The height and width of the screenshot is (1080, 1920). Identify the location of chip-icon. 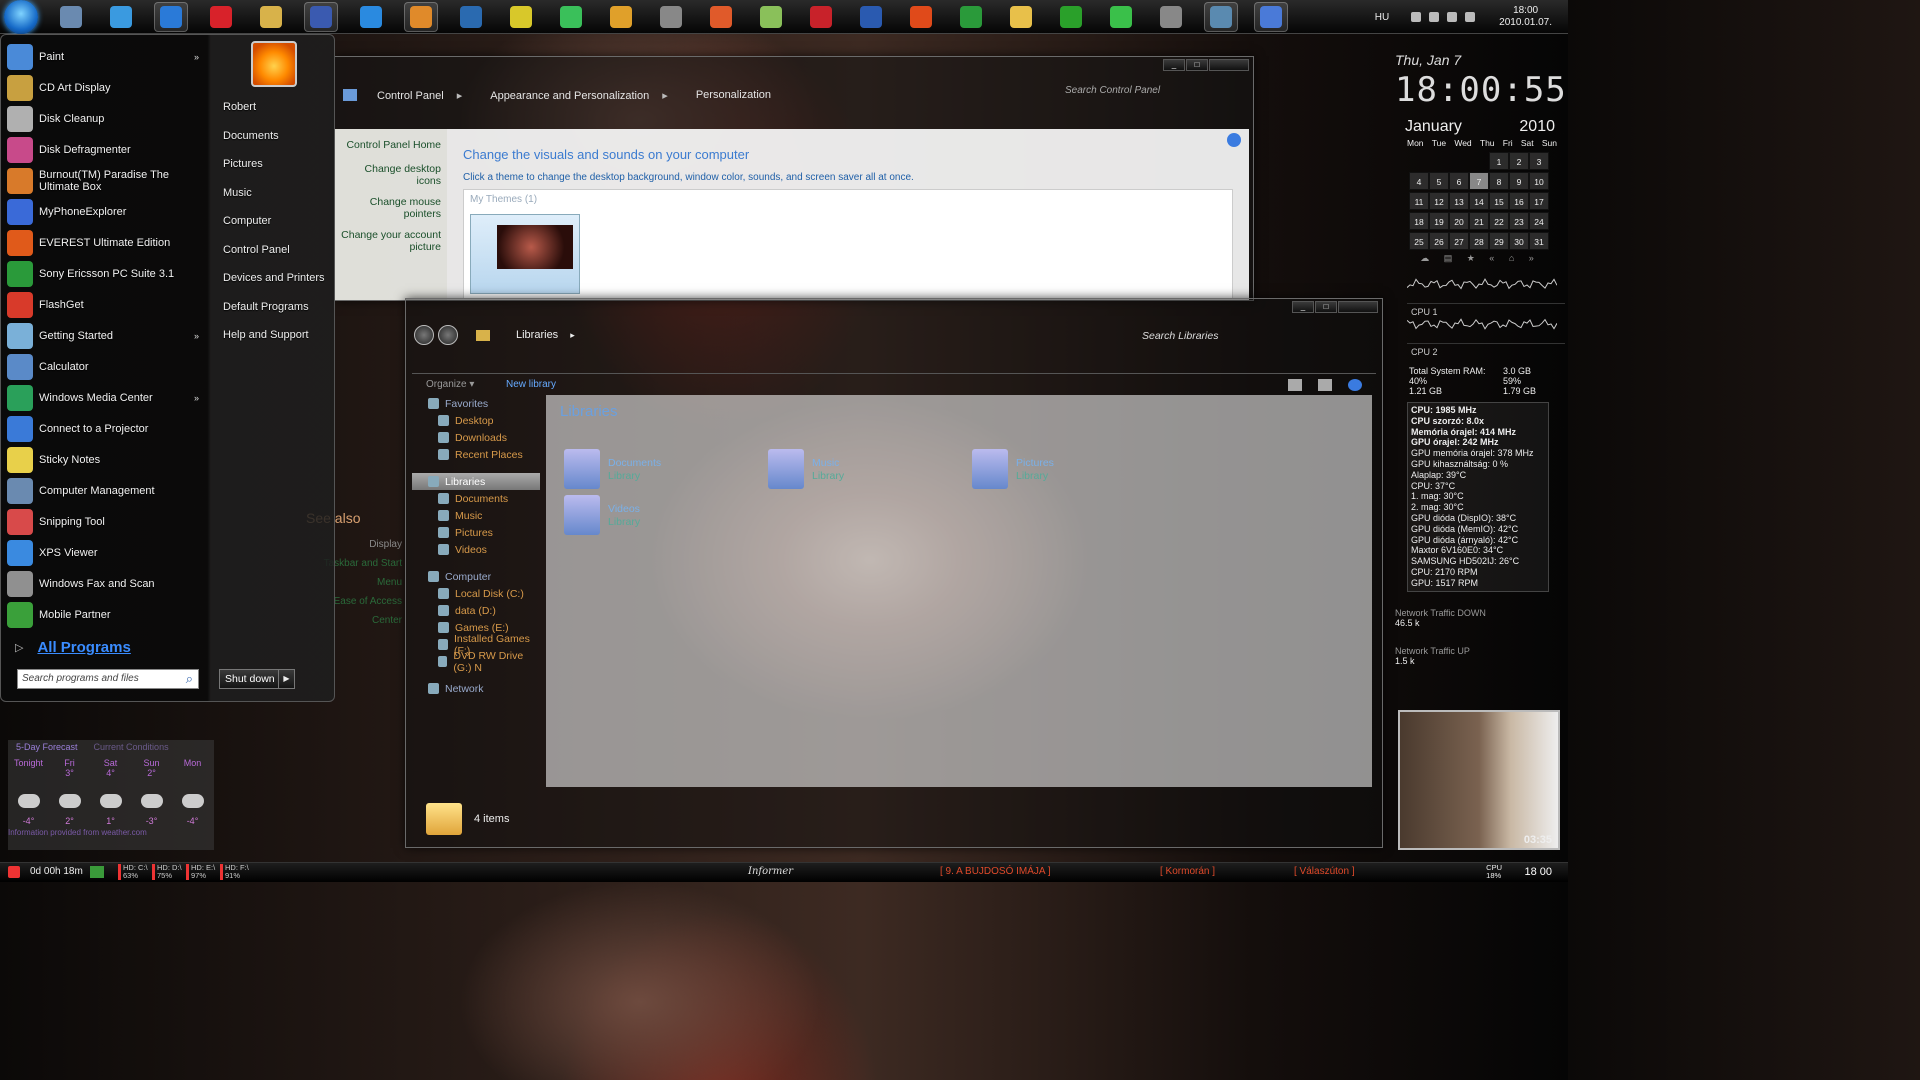
(1121, 17).